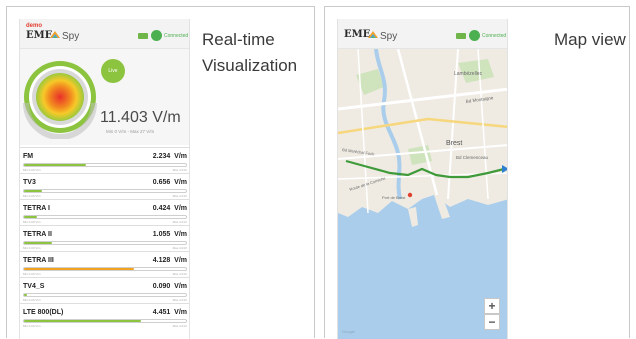 This screenshot has height=339, width=636. I want to click on map-label-brest: Brest, so click(454, 143).